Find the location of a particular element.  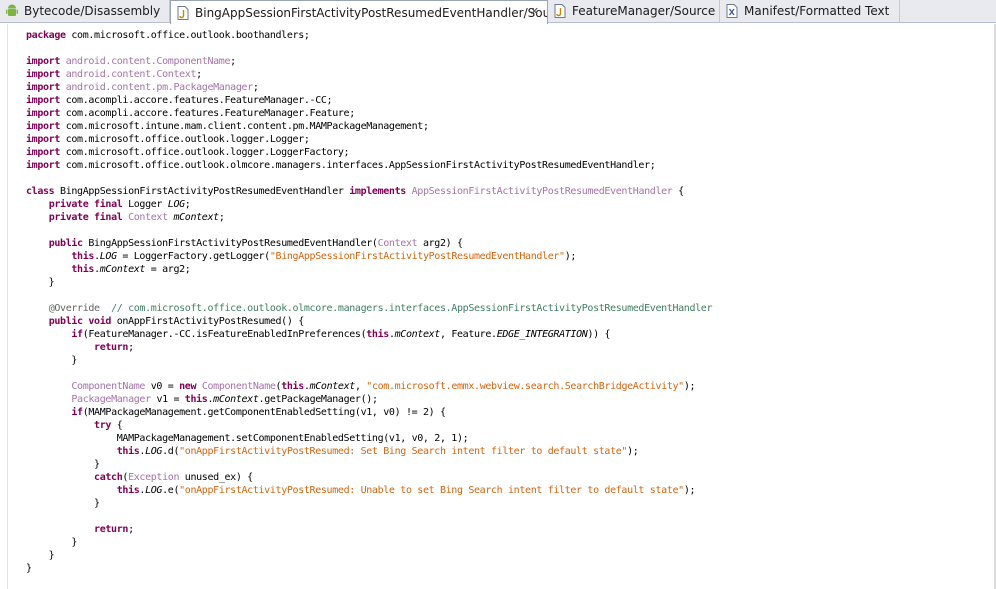

code-token: = arg2; is located at coordinates (170, 269).